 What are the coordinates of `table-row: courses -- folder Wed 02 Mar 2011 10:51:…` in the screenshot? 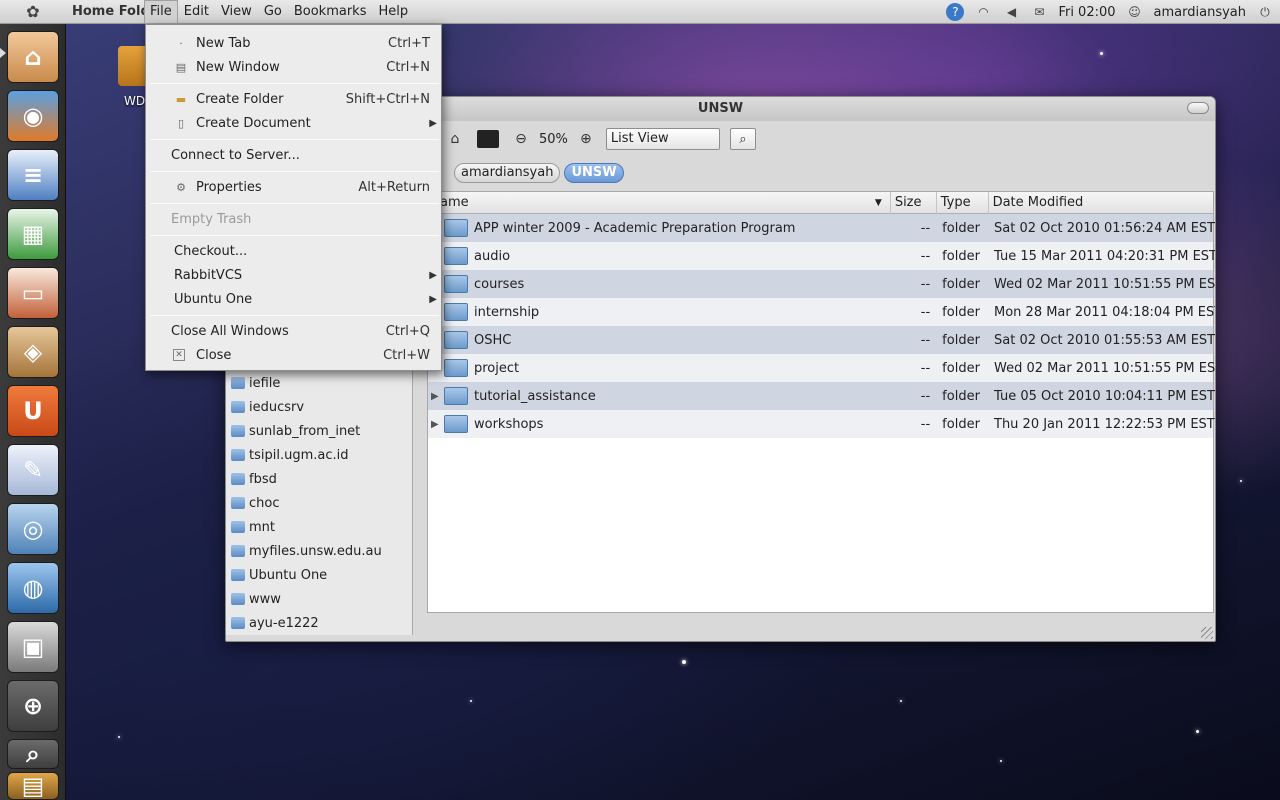 It's located at (821, 284).